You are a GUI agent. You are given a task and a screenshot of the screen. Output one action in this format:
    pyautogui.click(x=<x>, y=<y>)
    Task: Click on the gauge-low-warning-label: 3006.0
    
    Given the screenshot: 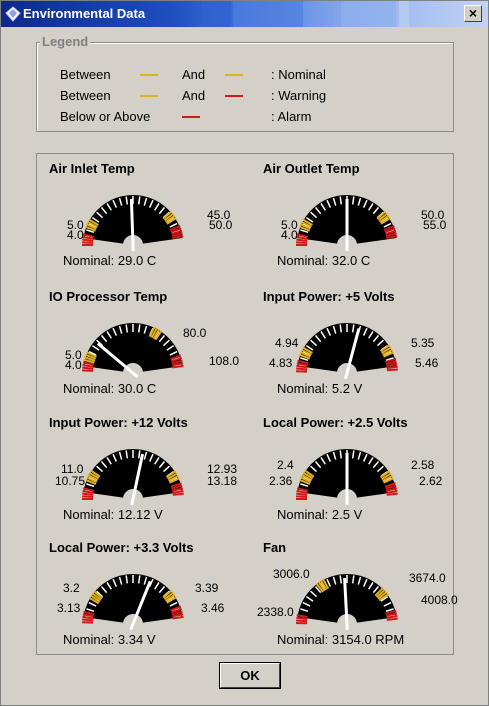 What is the action you would take?
    pyautogui.click(x=291, y=574)
    